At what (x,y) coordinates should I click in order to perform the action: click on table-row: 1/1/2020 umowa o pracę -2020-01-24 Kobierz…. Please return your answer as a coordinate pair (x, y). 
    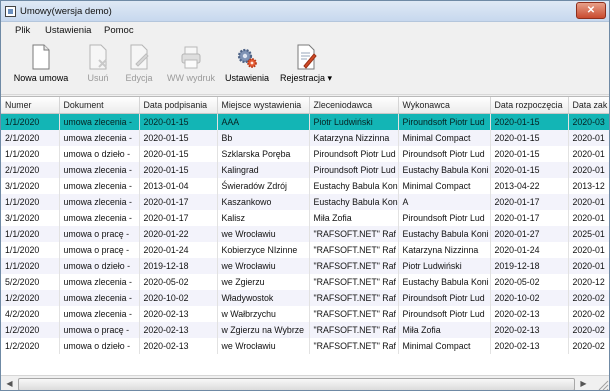
    Looking at the image, I should click on (305, 250).